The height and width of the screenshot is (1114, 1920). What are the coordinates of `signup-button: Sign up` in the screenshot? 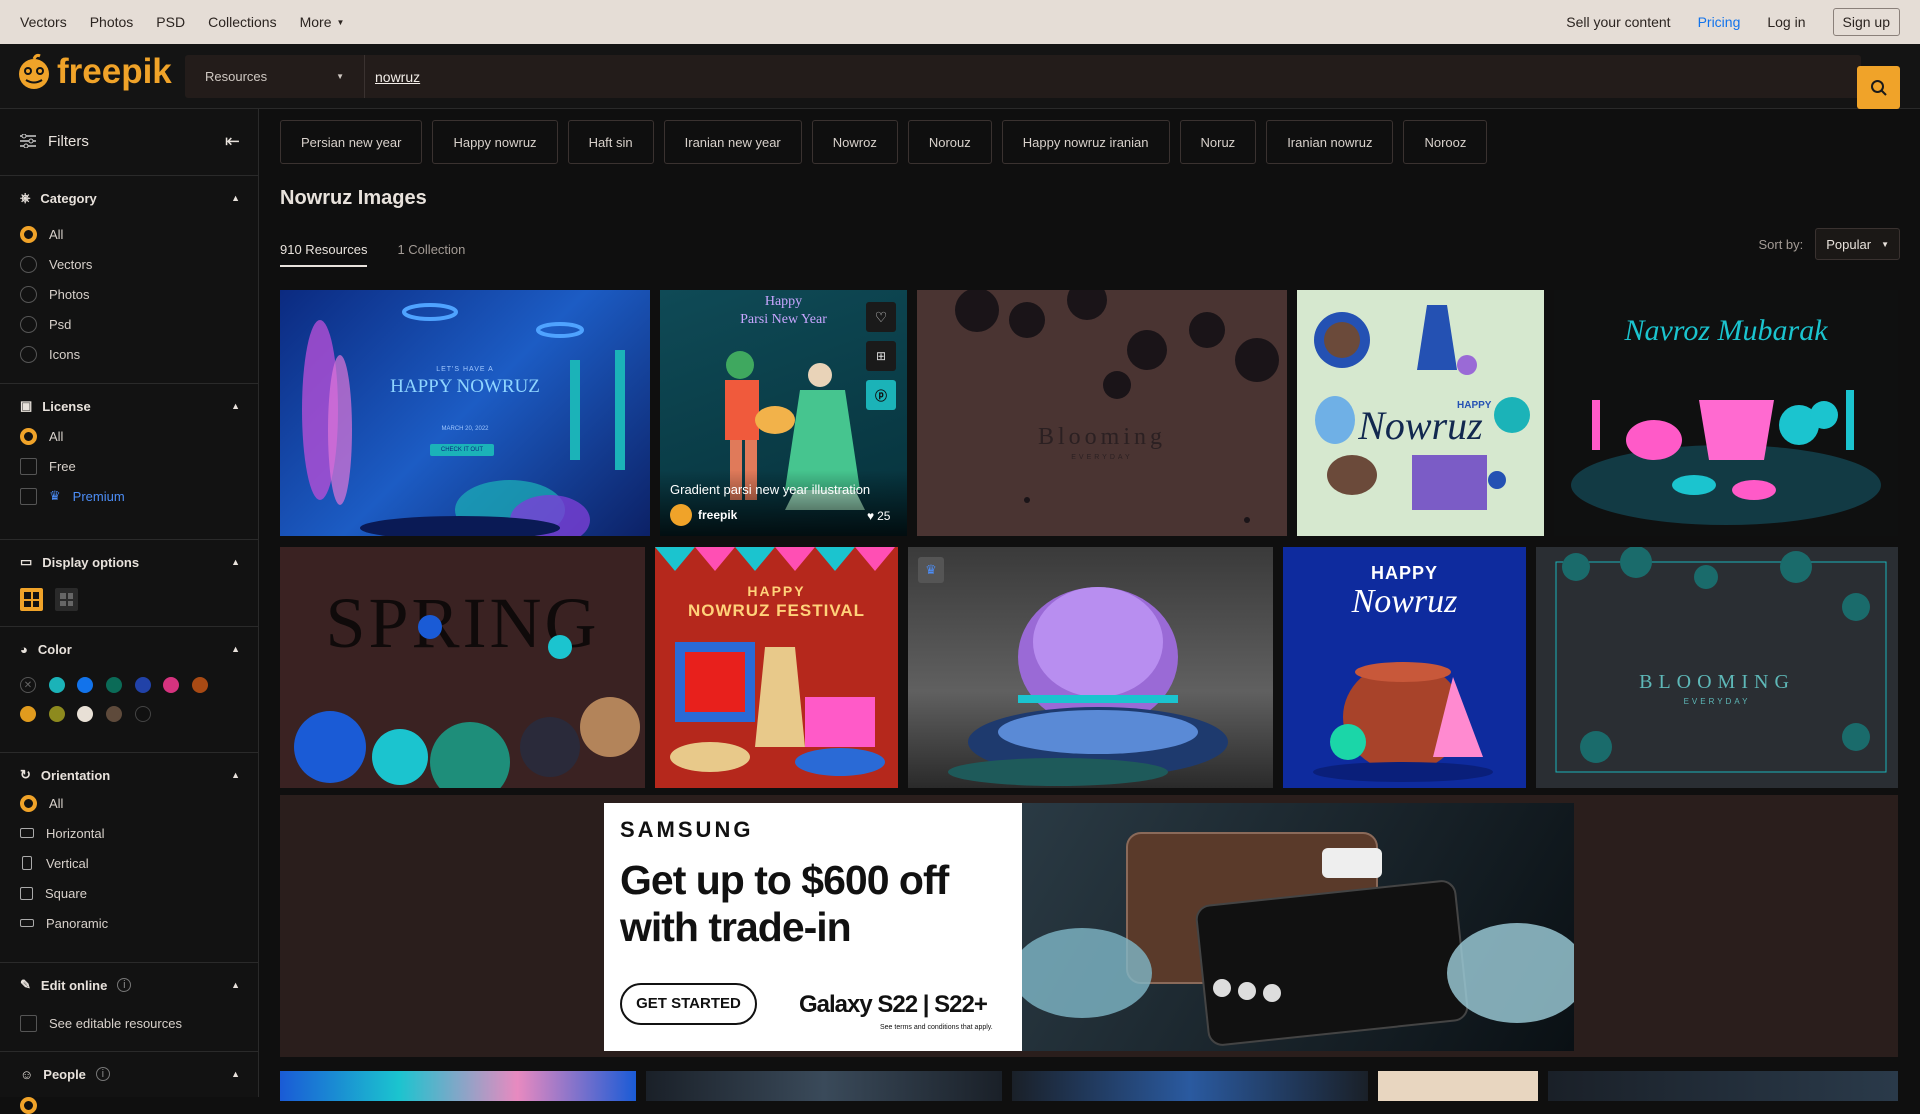 It's located at (1866, 22).